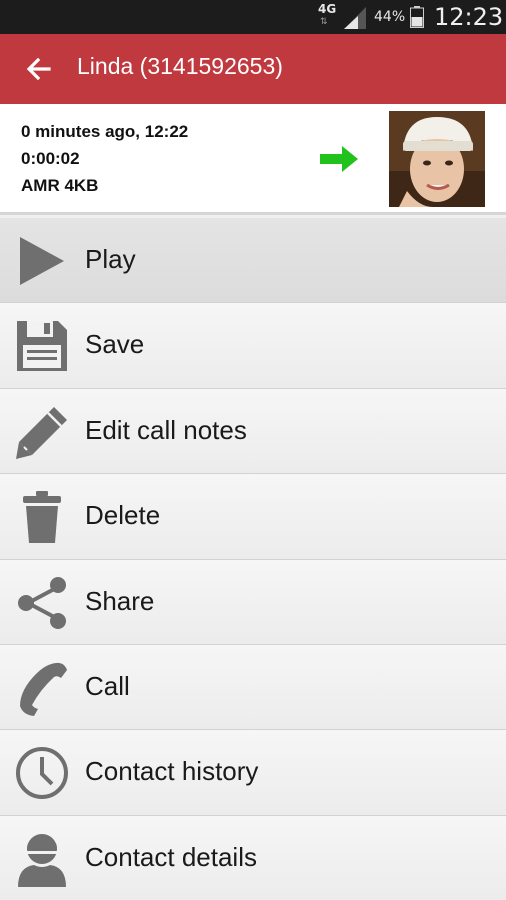  I want to click on recording-time: 0 minutes ago, 12:22, so click(105, 131).